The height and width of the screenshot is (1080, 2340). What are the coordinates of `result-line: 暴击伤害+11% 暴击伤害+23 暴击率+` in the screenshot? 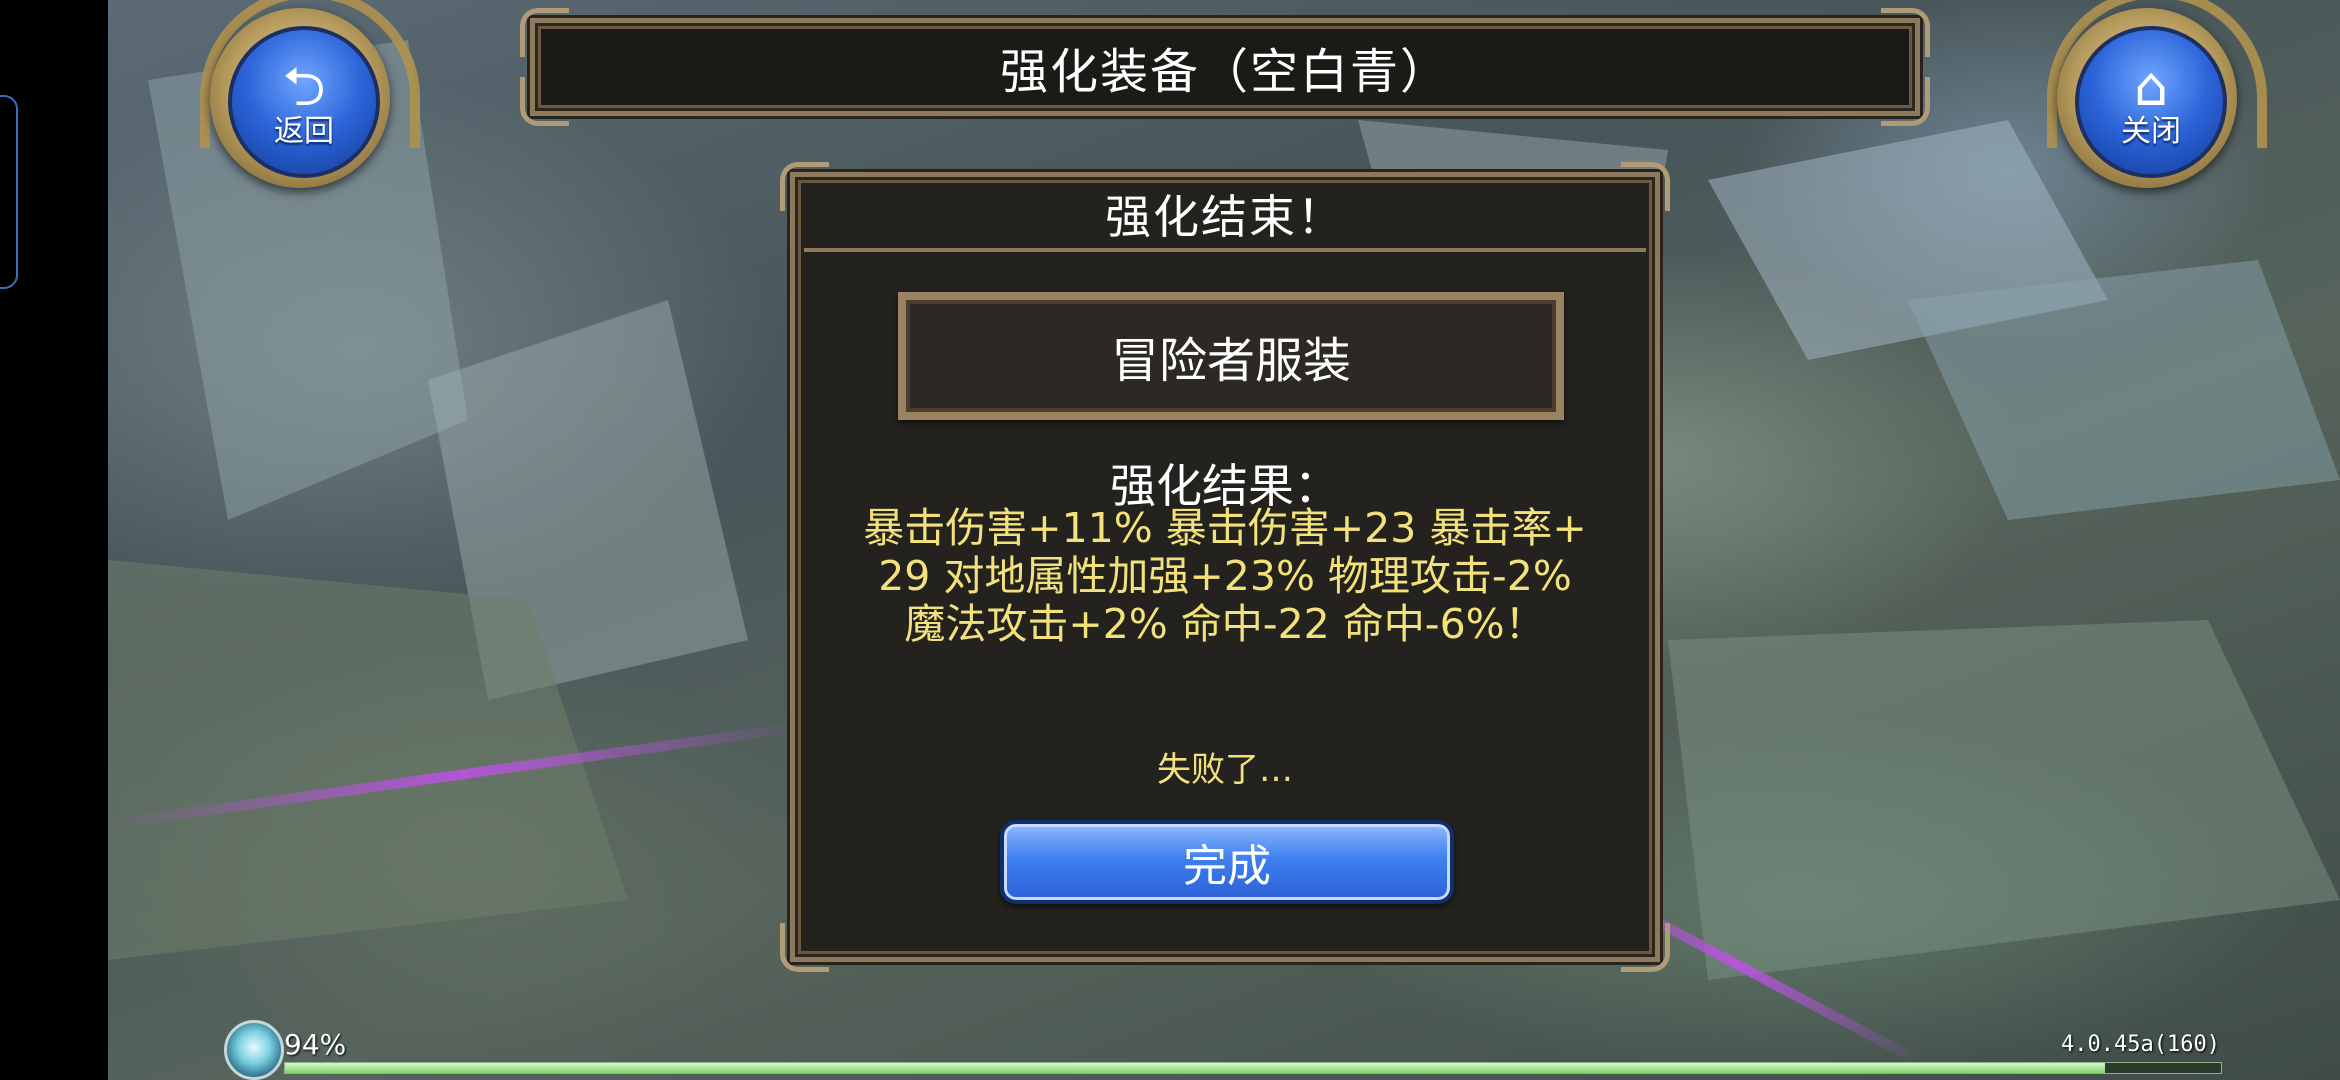 It's located at (1225, 528).